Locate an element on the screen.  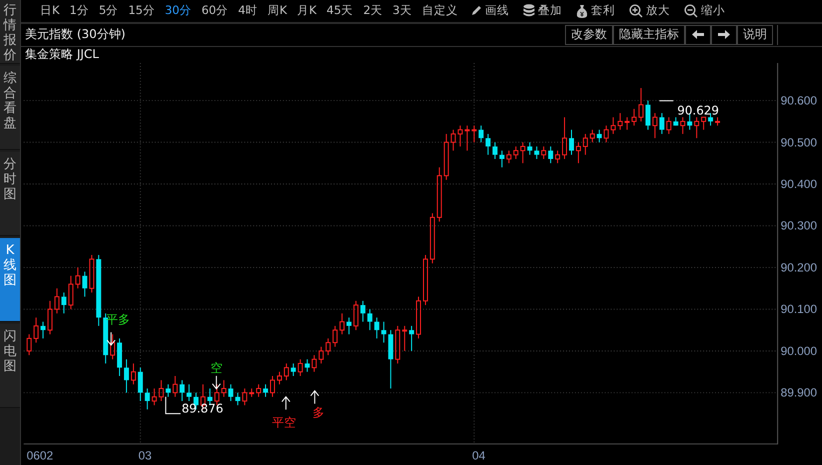
signal-label: 空 is located at coordinates (216, 367).